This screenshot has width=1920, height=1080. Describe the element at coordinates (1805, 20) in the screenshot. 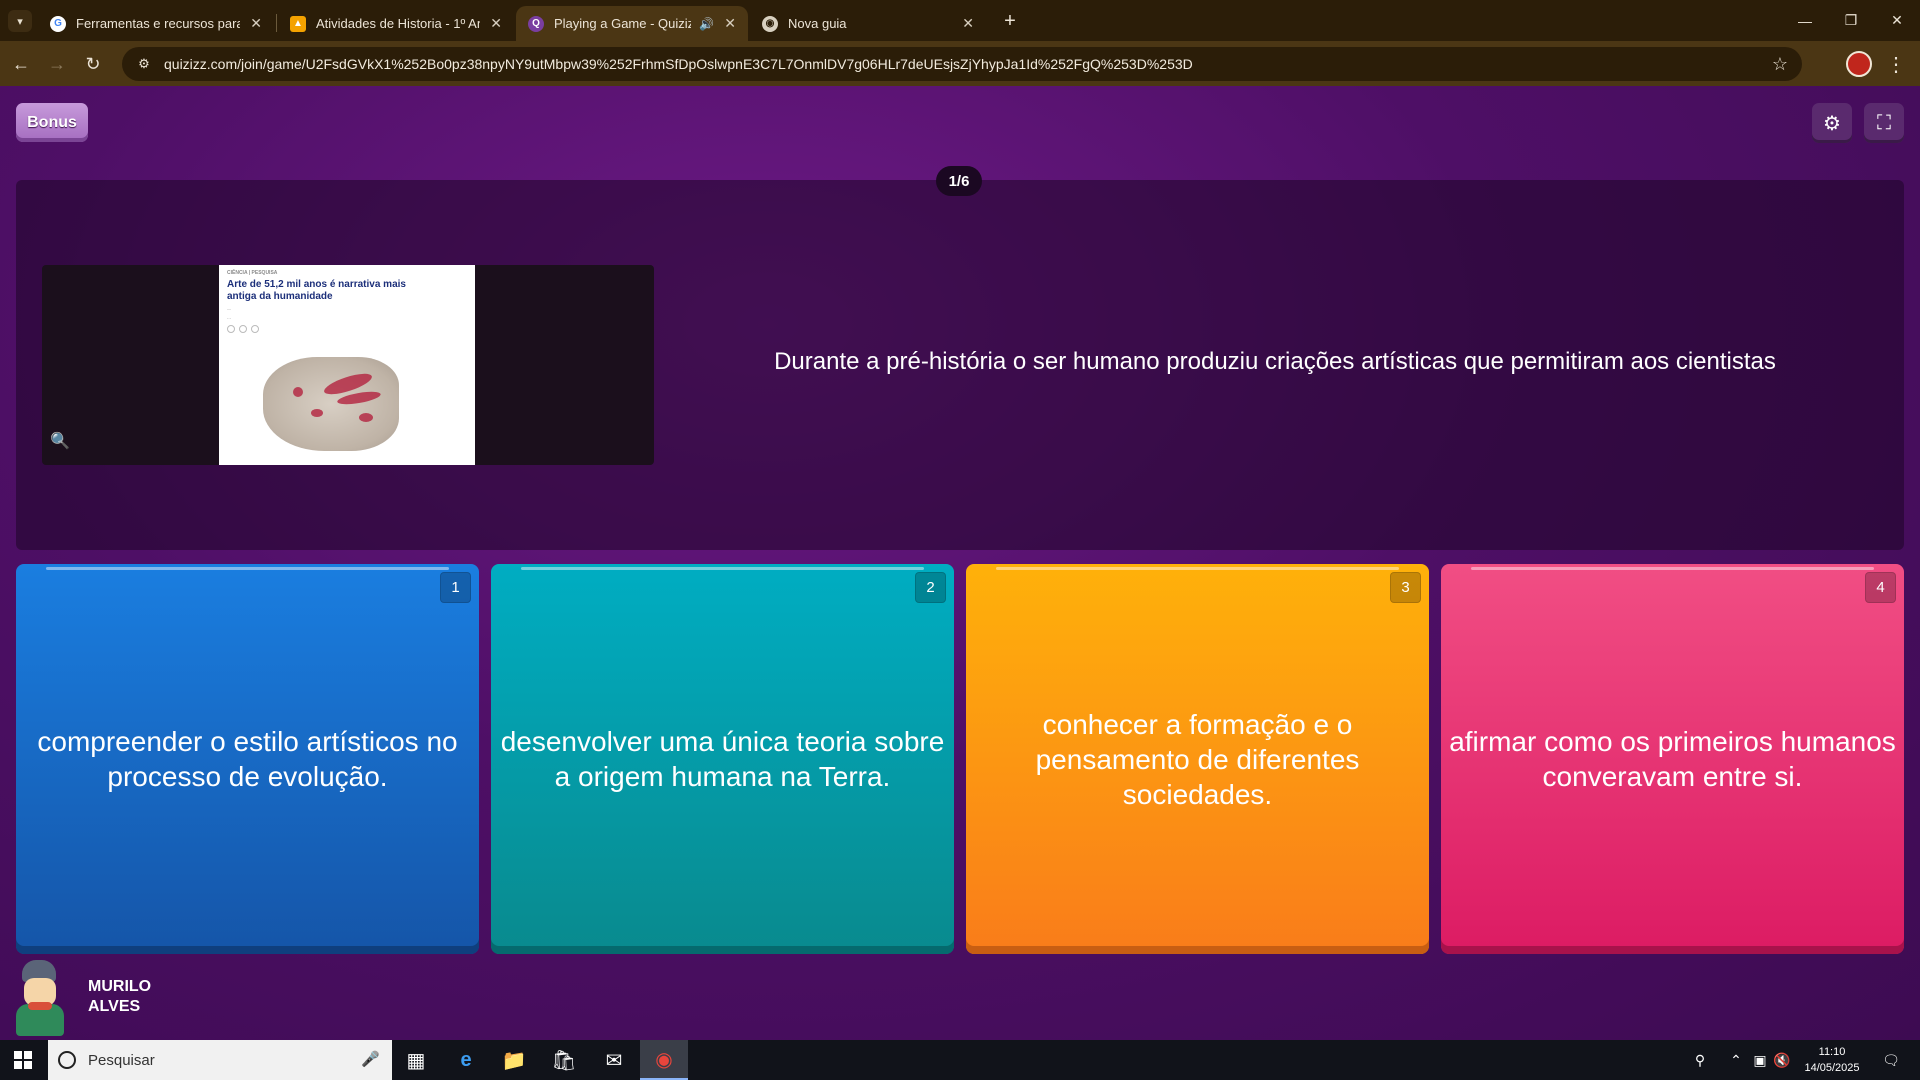

I see `minimize-icon: —` at that location.